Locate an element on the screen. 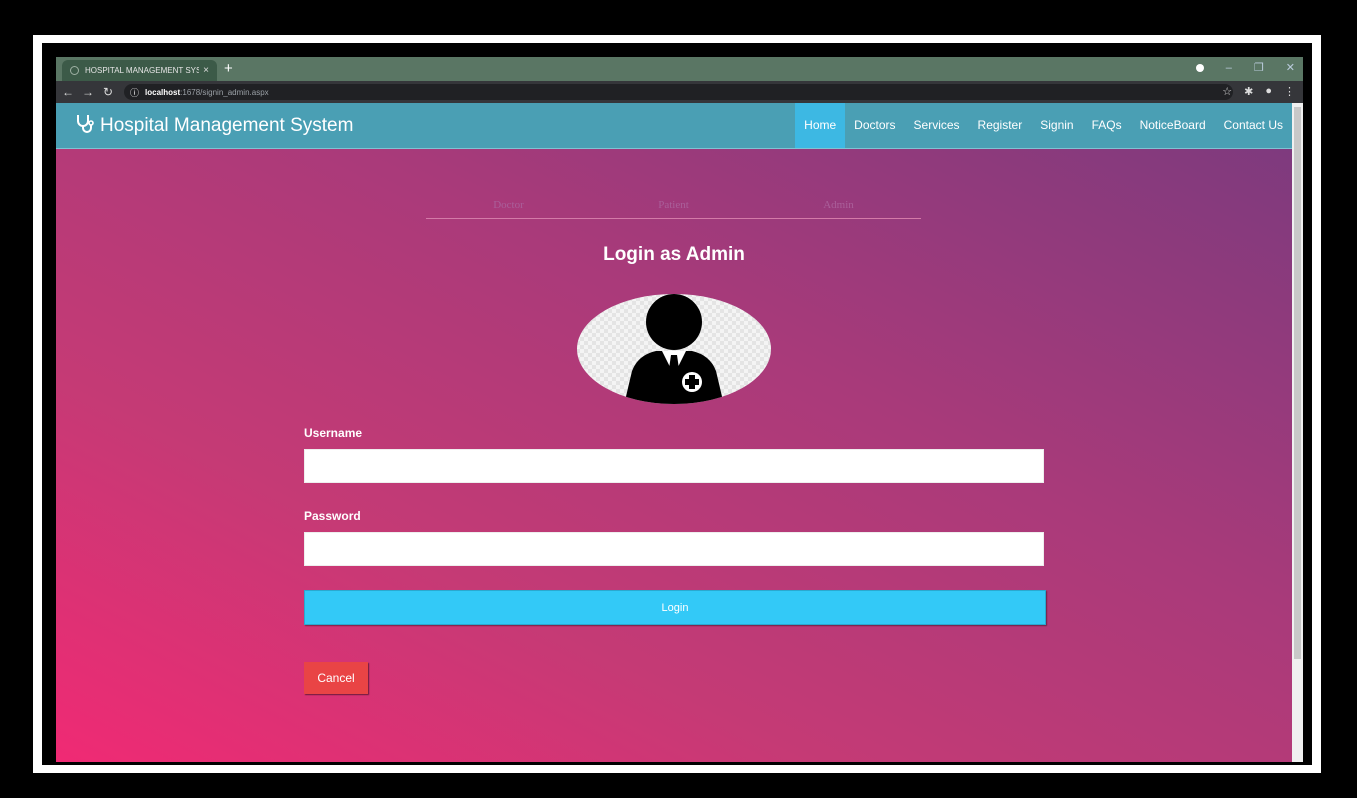 The image size is (1357, 798). profile-icon: ● is located at coordinates (1268, 91).